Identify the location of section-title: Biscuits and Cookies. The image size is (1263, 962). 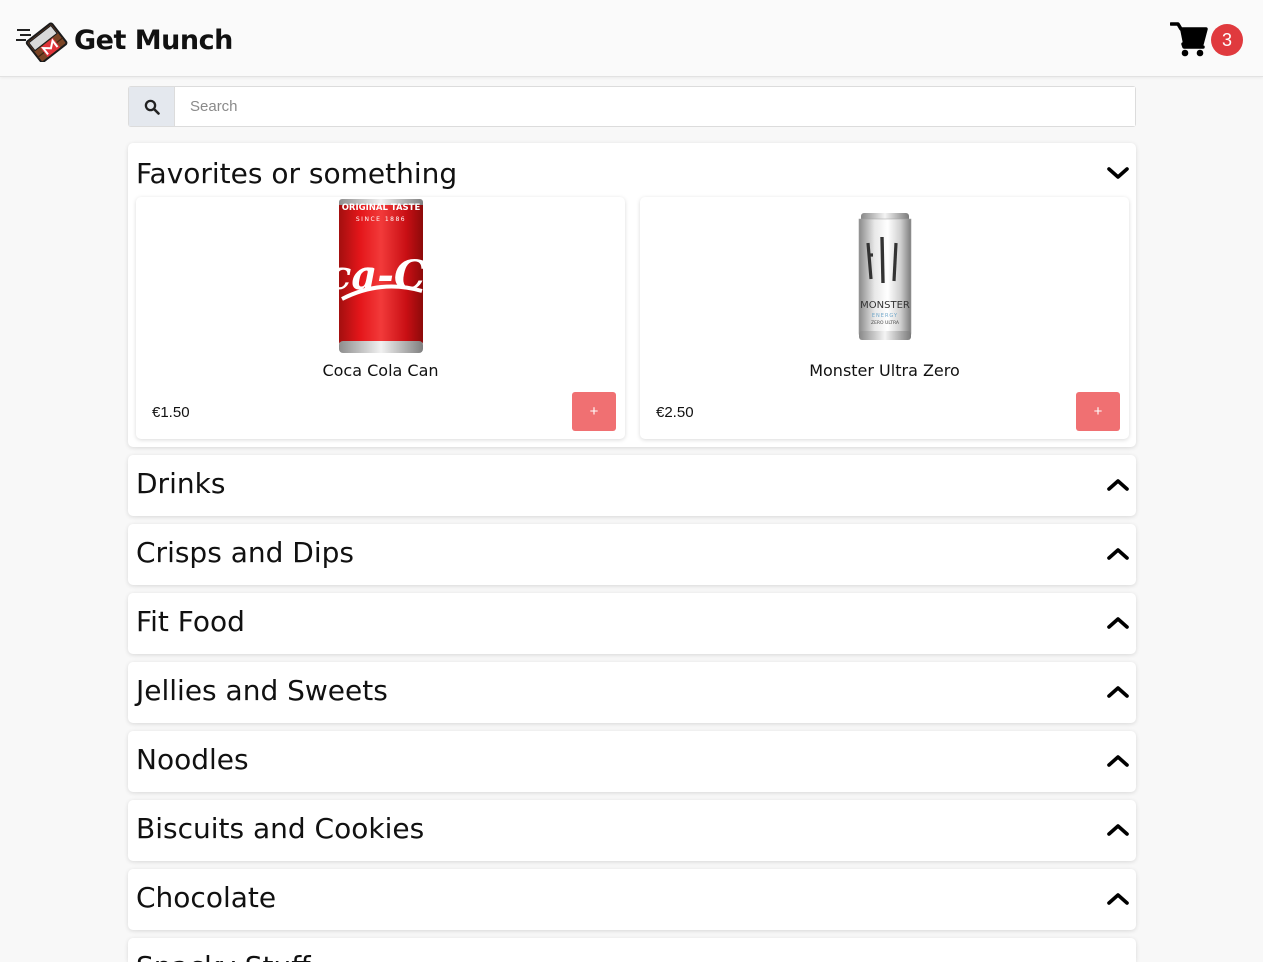
(280, 828).